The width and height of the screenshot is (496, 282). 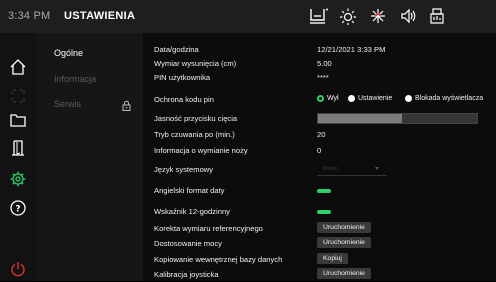 I want to click on language-value: Polski, so click(x=330, y=169).